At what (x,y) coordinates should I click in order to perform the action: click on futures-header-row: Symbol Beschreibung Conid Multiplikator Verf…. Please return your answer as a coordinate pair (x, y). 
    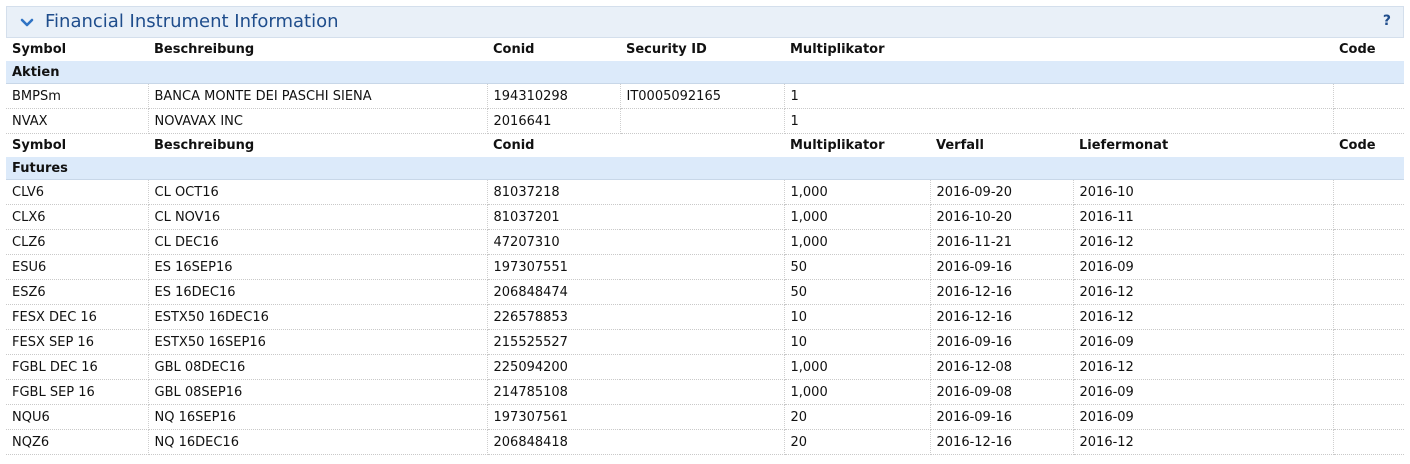
    Looking at the image, I should click on (705, 146).